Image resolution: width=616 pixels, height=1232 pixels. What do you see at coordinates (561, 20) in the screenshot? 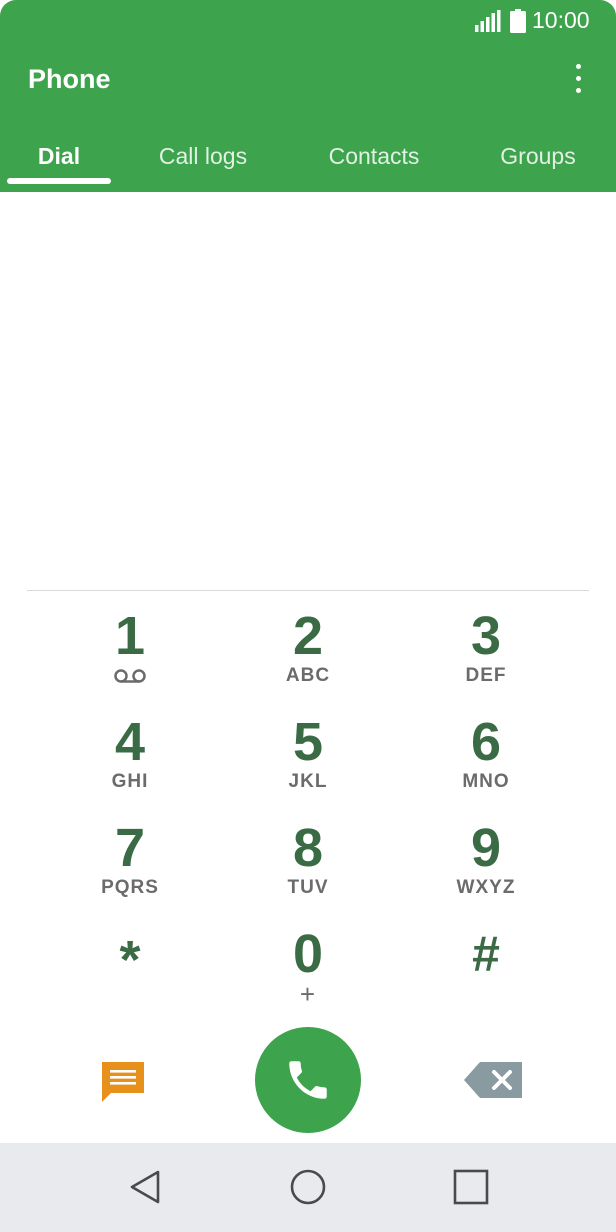
I see `status-clock: 10:00` at bounding box center [561, 20].